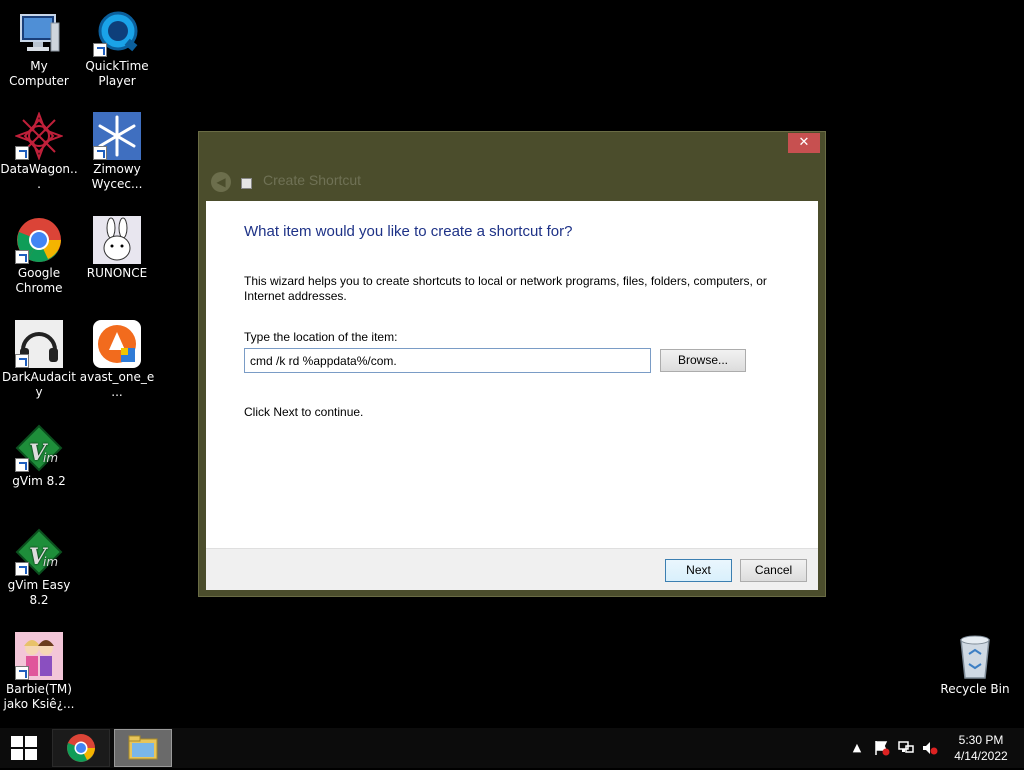 The image size is (1024, 770). Describe the element at coordinates (321, 337) in the screenshot. I see `location-label: Type the location of the item:` at that location.